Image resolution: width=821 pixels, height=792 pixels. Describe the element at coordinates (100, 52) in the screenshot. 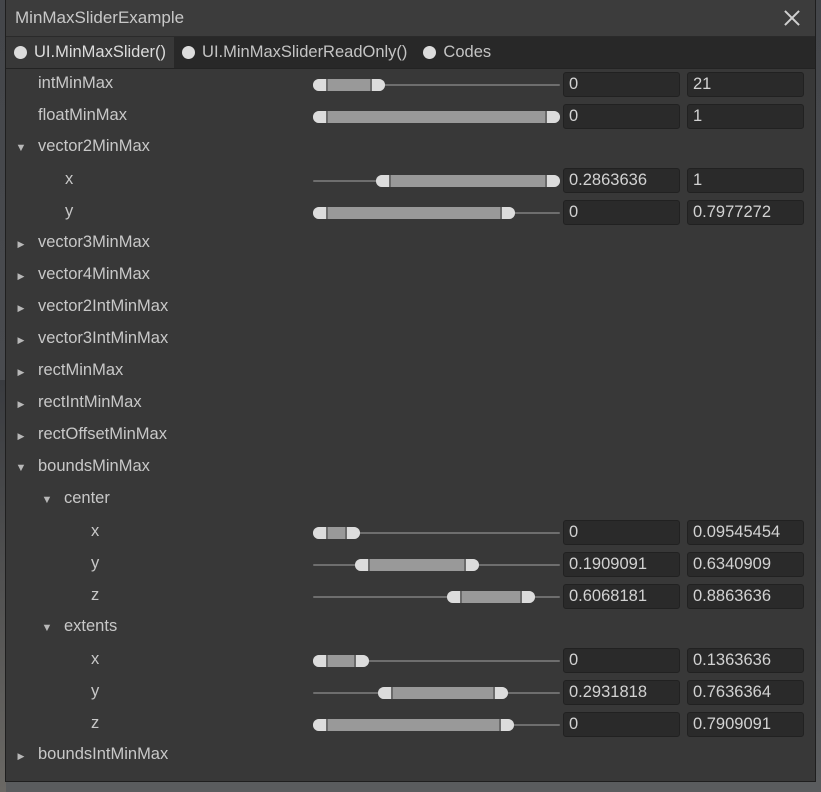

I see `tab-label: UI.MinMaxSlider()` at that location.